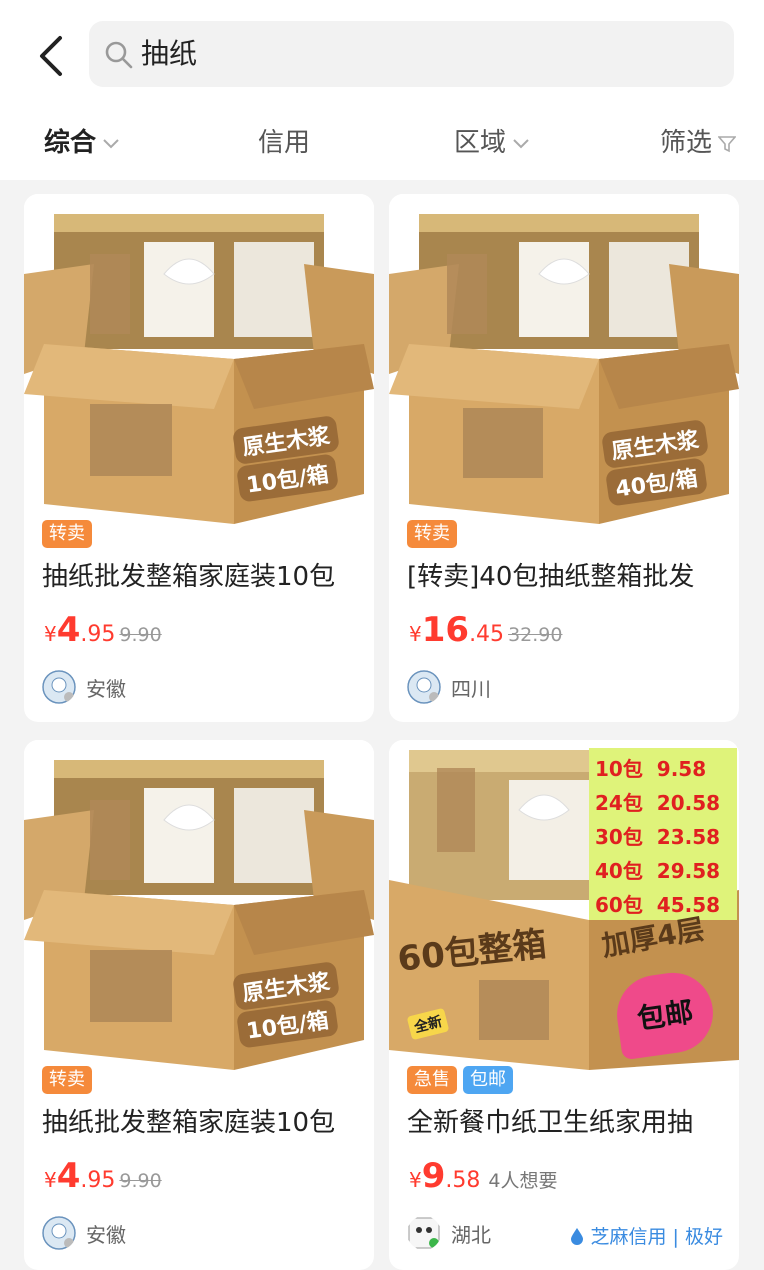 The image size is (764, 1270). What do you see at coordinates (52, 56) in the screenshot?
I see `back-arrow-icon` at bounding box center [52, 56].